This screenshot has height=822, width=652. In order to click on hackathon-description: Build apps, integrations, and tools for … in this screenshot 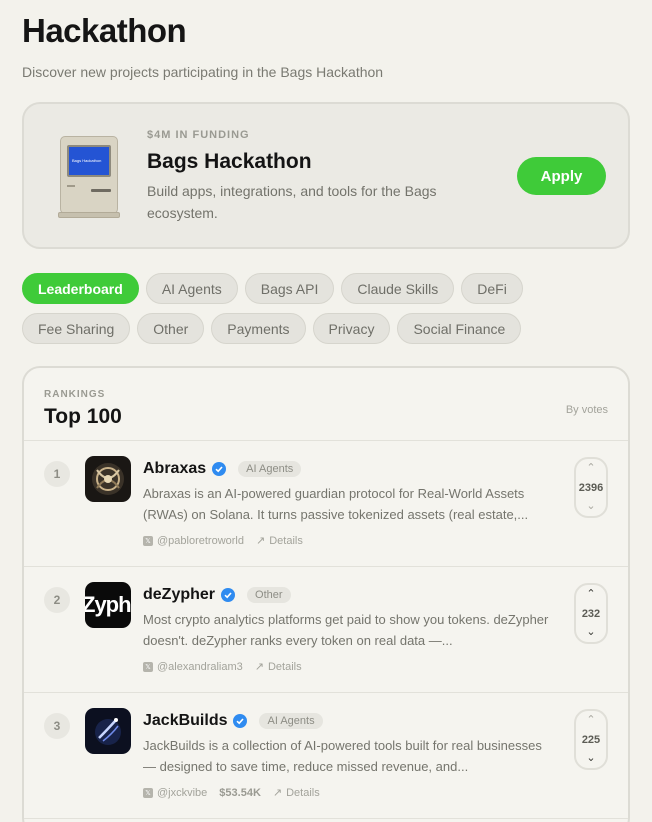, I will do `click(292, 202)`.